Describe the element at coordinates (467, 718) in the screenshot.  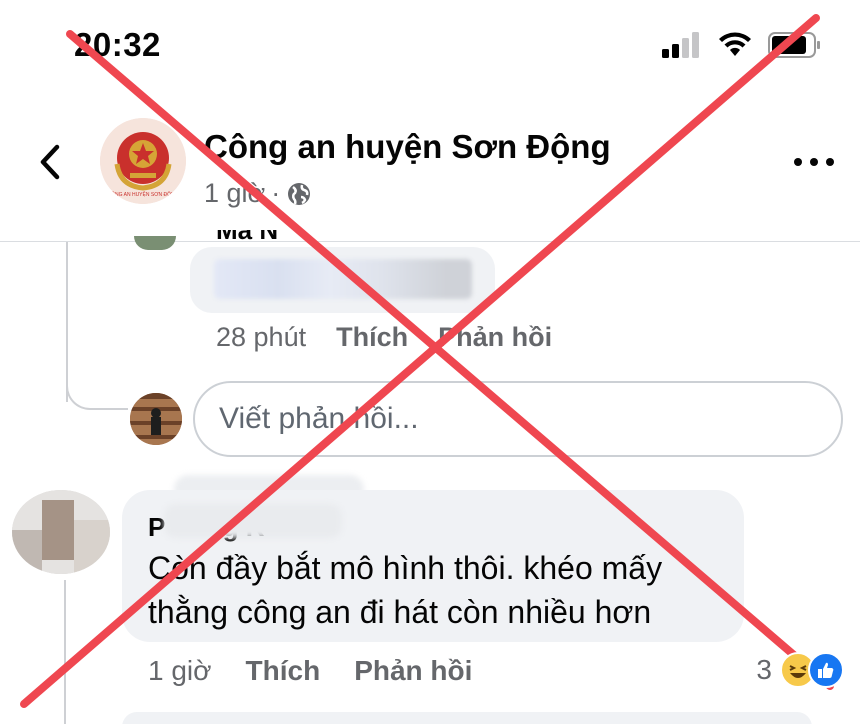
I see `next-comment-bubble-edge` at that location.